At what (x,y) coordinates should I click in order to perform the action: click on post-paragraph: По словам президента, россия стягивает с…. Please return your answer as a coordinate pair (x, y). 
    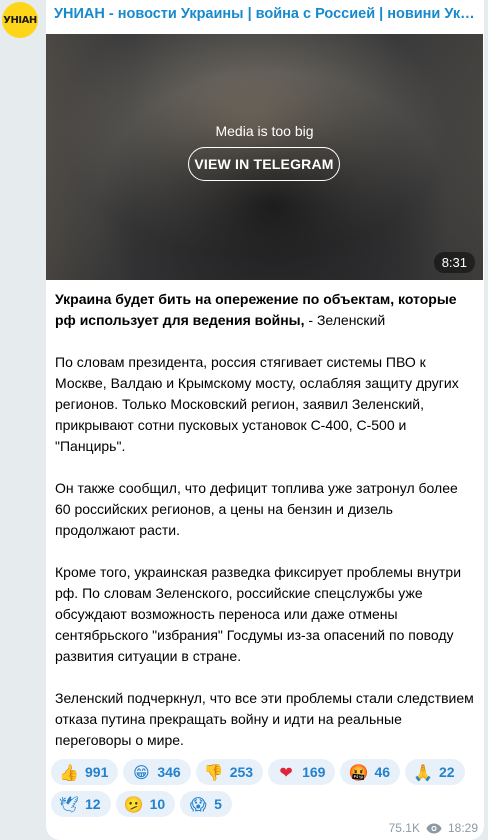
    Looking at the image, I should click on (257, 404).